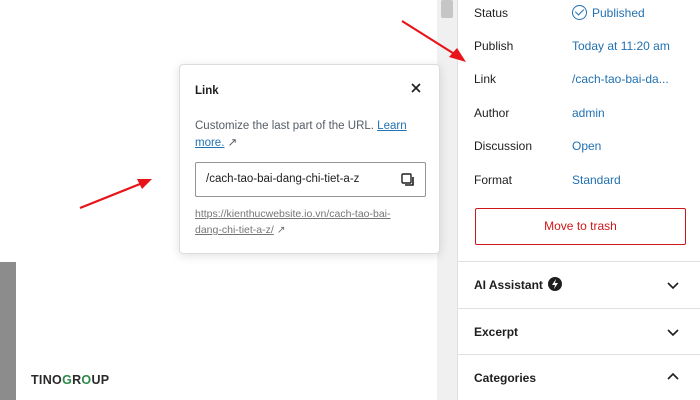  What do you see at coordinates (491, 13) in the screenshot?
I see `status-label: Status` at bounding box center [491, 13].